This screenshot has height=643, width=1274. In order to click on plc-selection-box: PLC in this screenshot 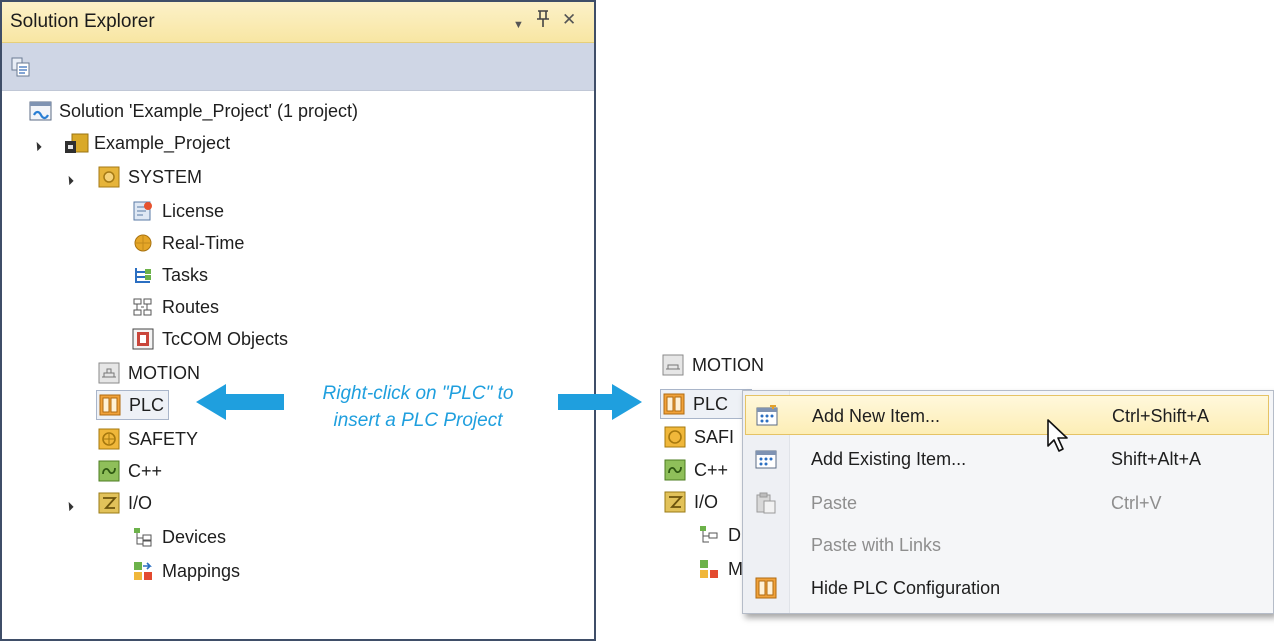, I will do `click(133, 405)`.